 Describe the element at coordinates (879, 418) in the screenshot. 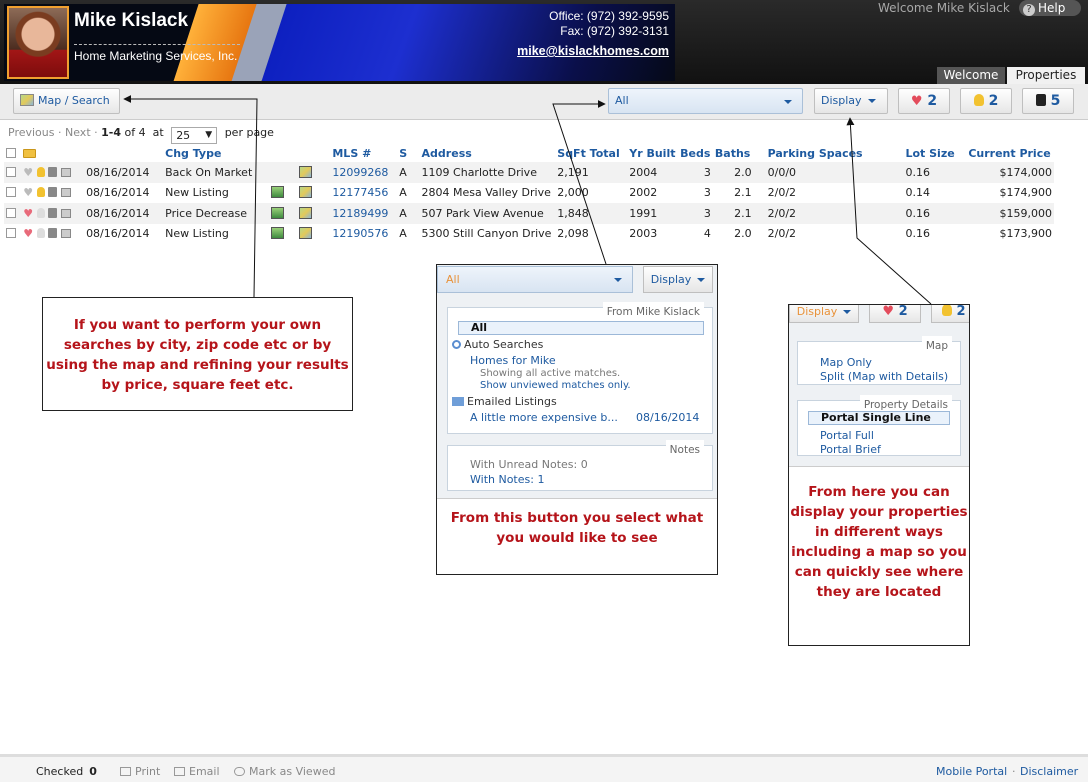

I see `menu-item-single-line: Portal Single Line` at that location.